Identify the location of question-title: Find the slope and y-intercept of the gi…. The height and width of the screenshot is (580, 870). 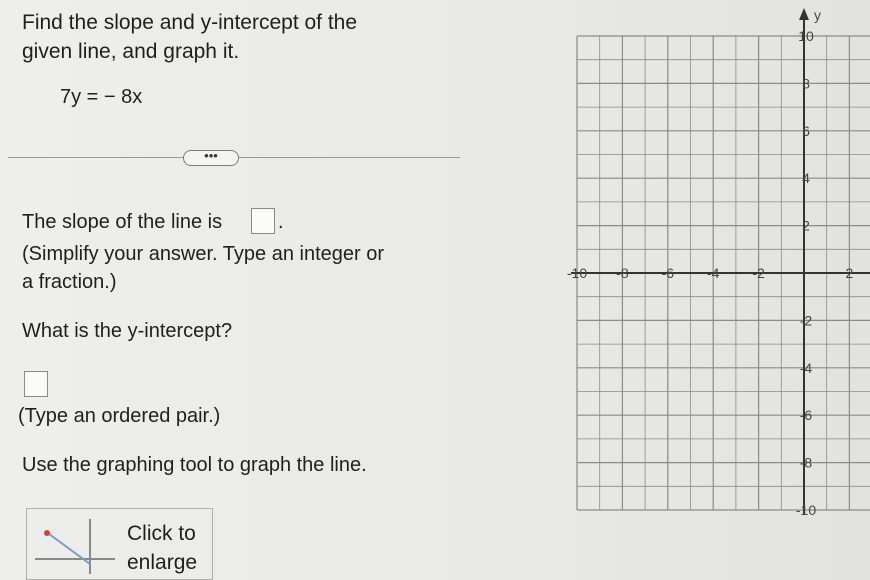
(190, 37).